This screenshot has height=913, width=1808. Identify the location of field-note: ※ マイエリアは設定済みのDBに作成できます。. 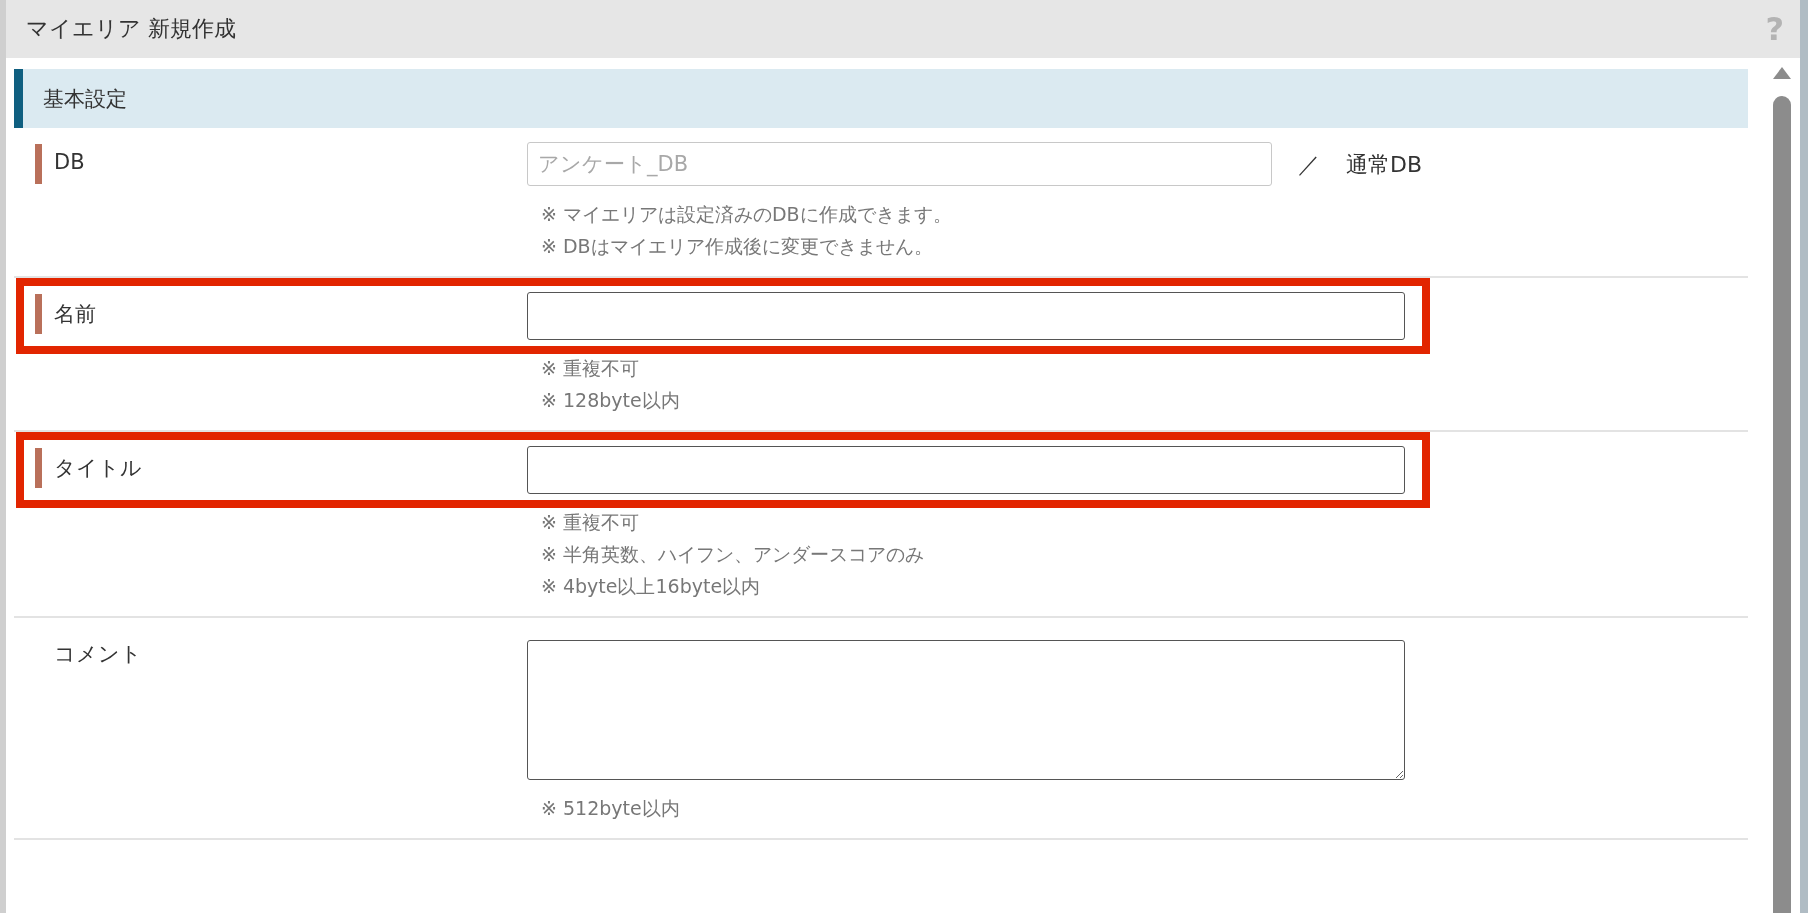
(747, 214).